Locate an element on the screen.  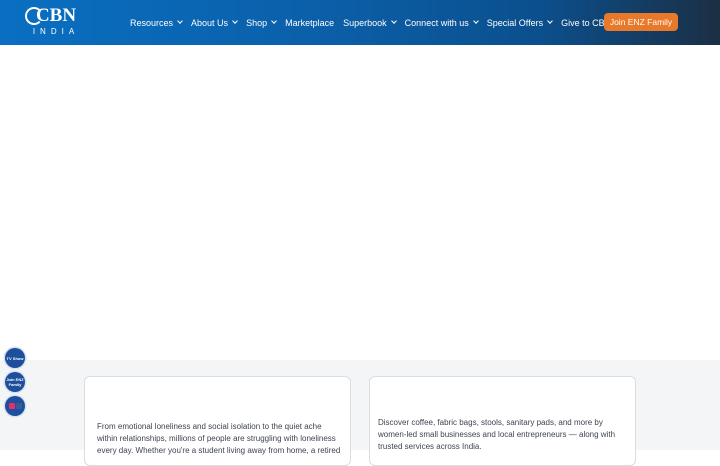
social-icons is located at coordinates (15, 406).